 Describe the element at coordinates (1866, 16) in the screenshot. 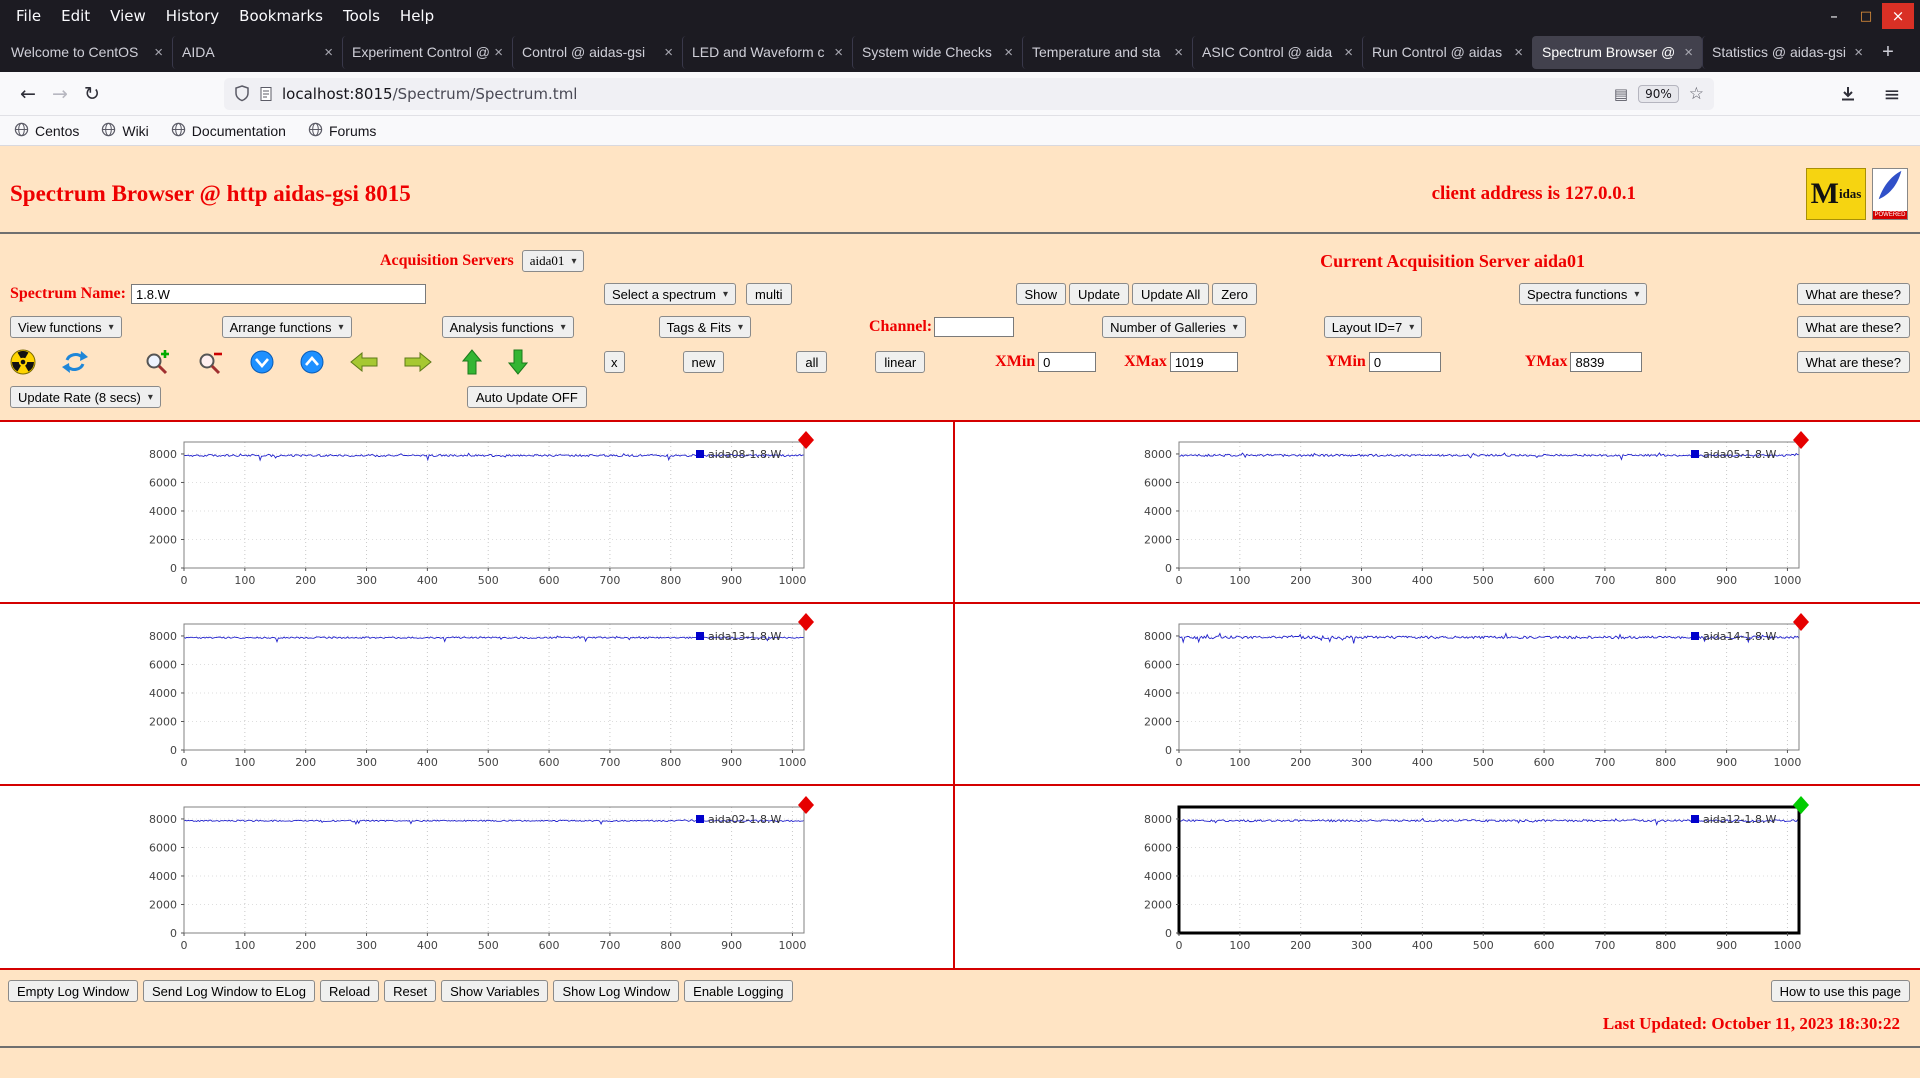

I see `maximize-button: □` at that location.